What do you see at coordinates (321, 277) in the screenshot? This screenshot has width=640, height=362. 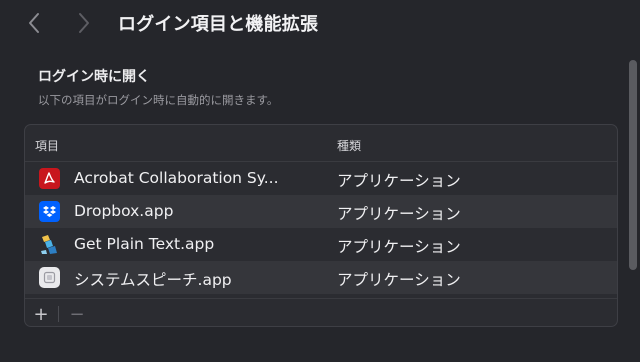 I see `table-row: システムスピーチ.app アプリケーション` at bounding box center [321, 277].